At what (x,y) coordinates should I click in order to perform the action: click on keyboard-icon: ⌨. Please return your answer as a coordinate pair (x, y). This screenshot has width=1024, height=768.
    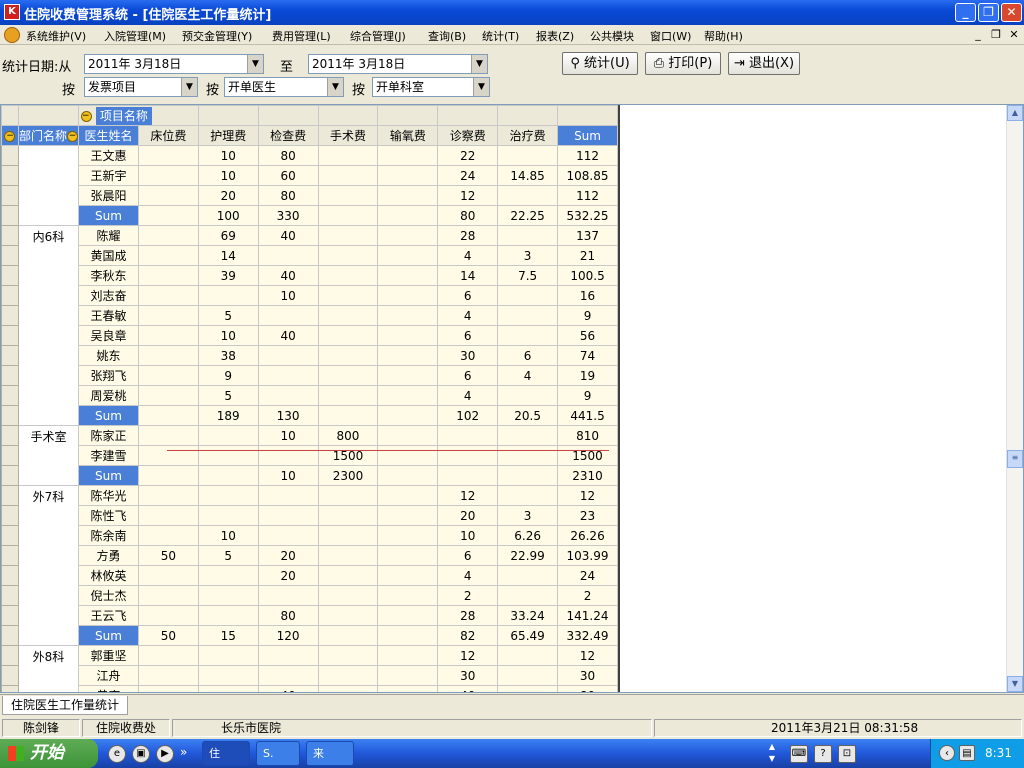
    Looking at the image, I should click on (799, 754).